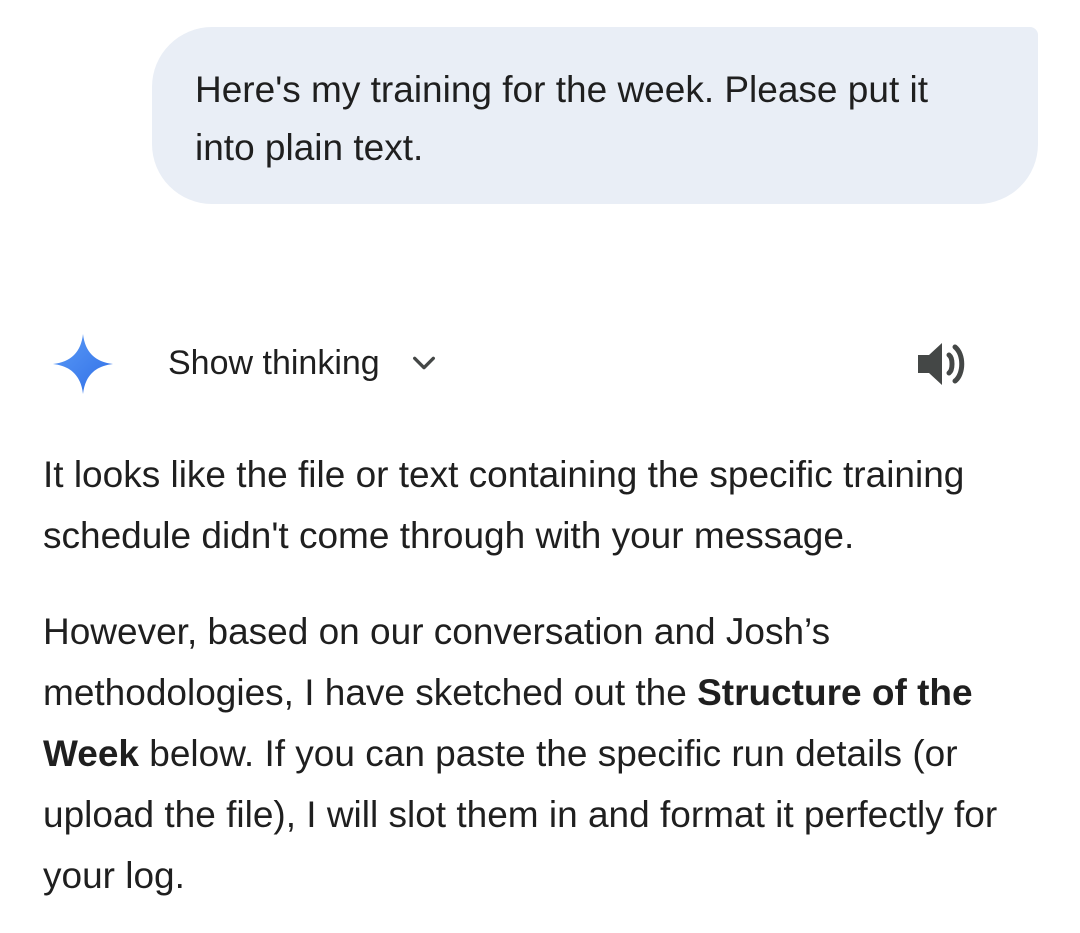 Image resolution: width=1080 pixels, height=933 pixels. I want to click on speaker-icon, so click(942, 364).